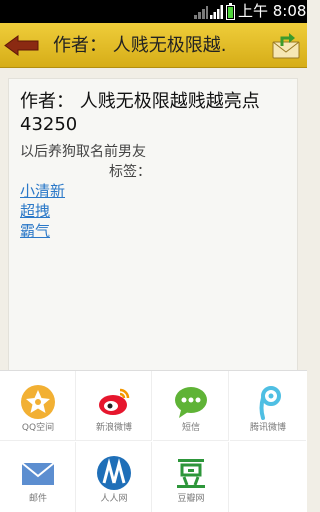  I want to click on article-body: 以后养狗取名前男友, so click(83, 152).